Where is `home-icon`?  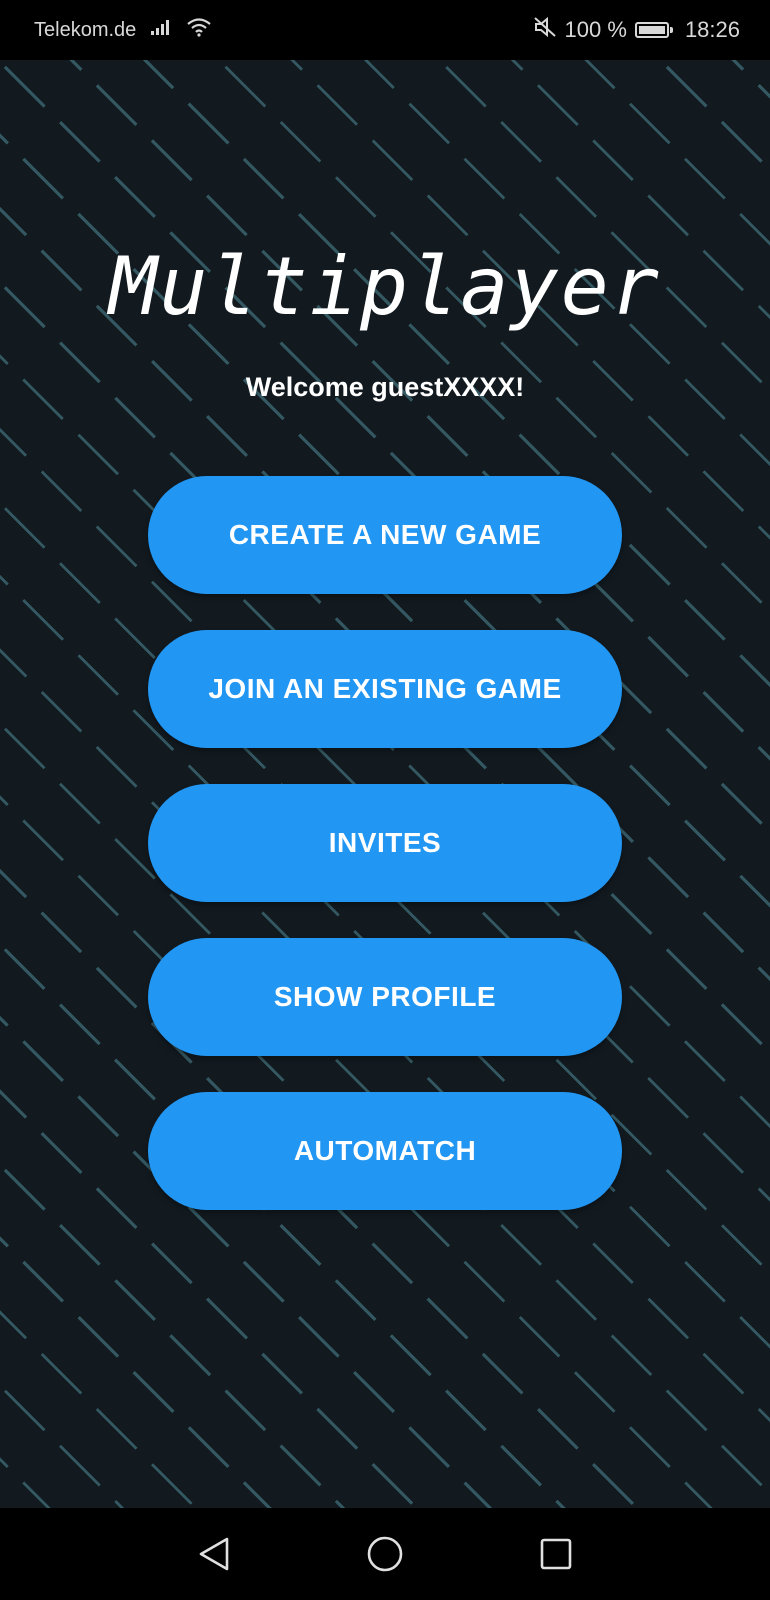
home-icon is located at coordinates (385, 1554).